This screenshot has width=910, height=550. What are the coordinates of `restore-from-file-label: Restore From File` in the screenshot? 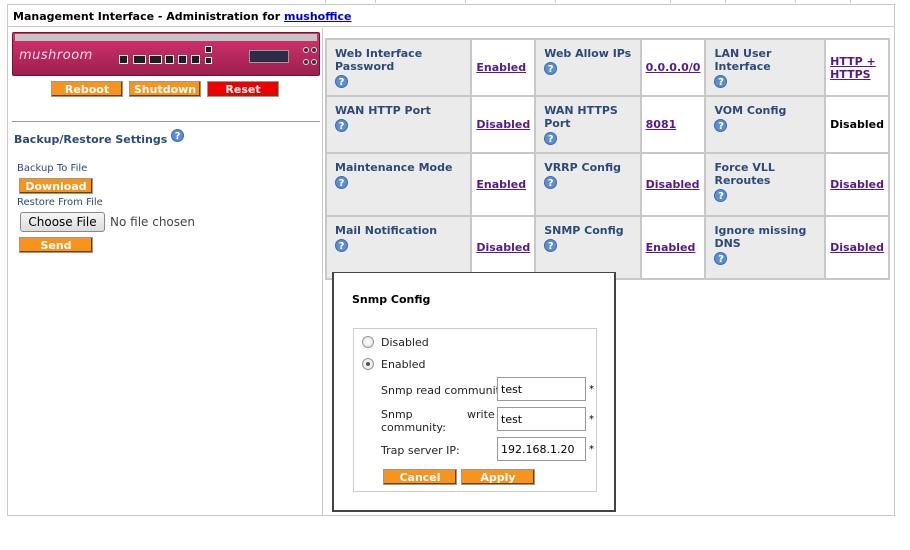 It's located at (60, 202).